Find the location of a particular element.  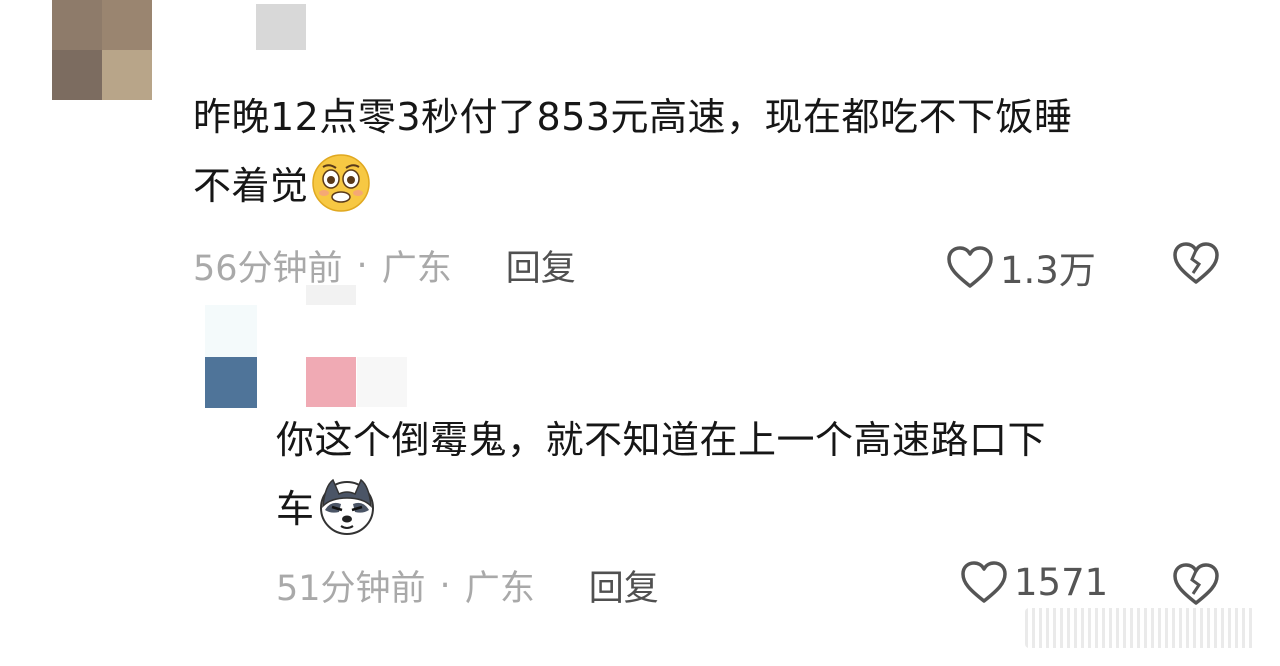

comment-line-2-text: 车 is located at coordinates (295, 509).